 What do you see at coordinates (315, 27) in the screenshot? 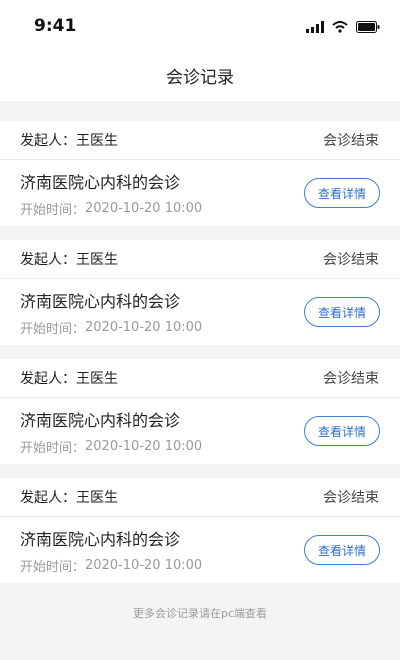
I see `cellular-signal-icon` at bounding box center [315, 27].